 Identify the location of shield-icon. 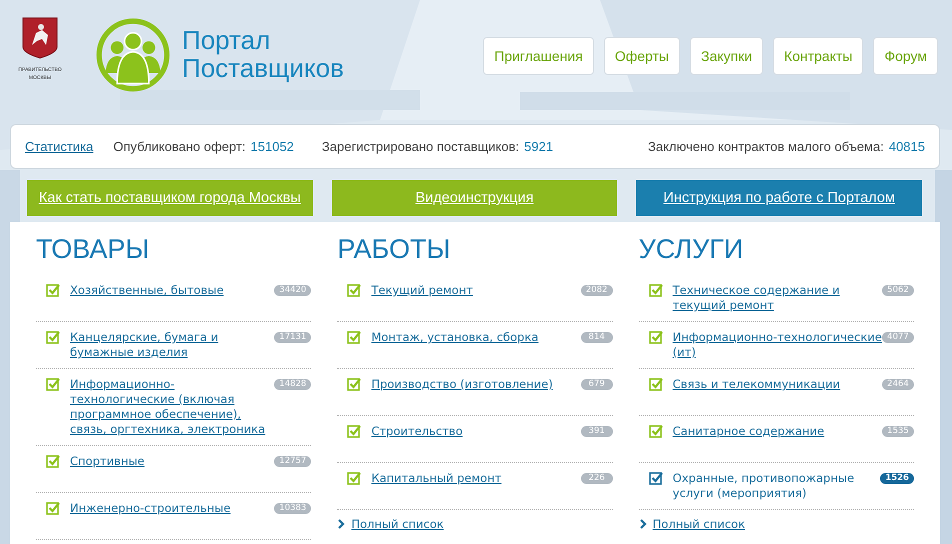
(40, 38).